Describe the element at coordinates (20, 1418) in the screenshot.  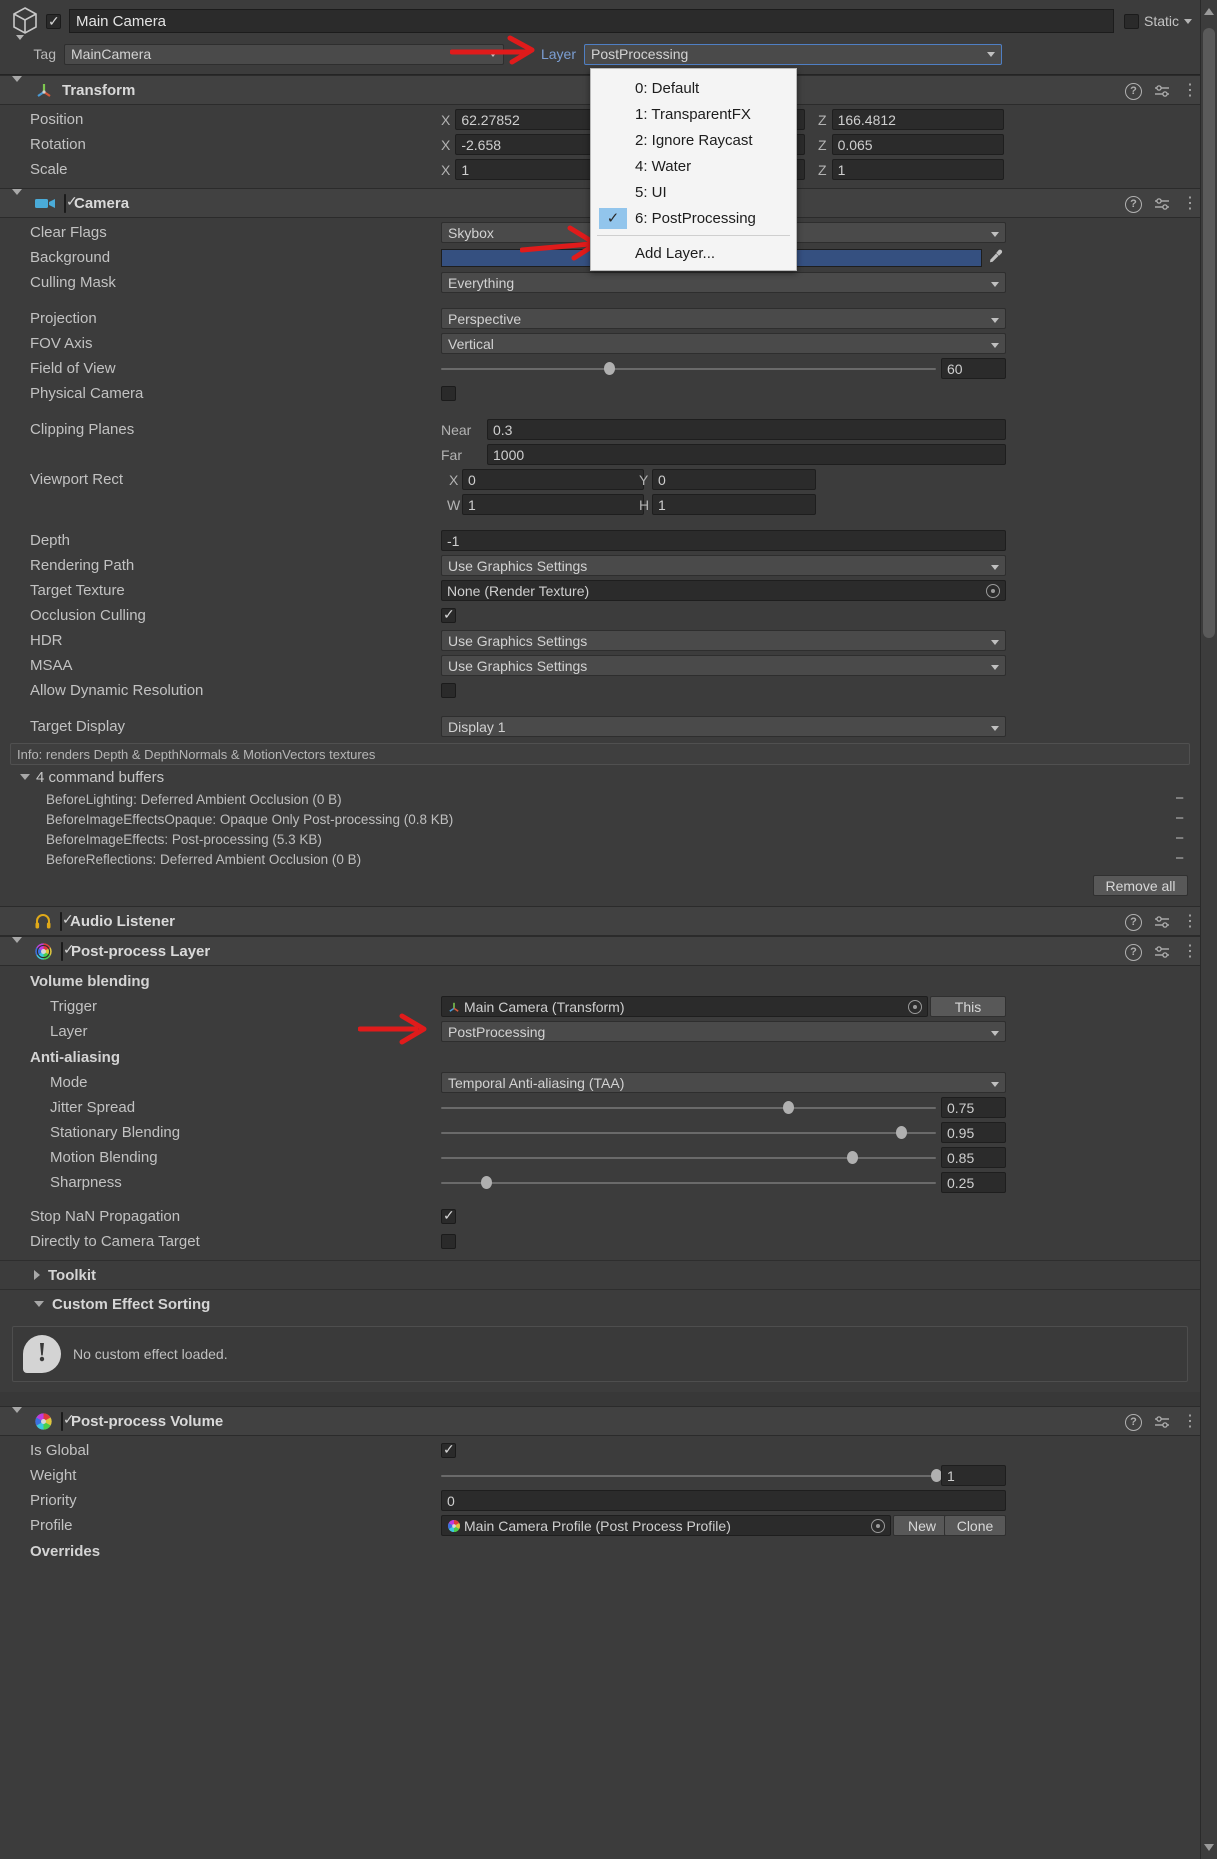
I see `post-process-volume-foldout` at that location.